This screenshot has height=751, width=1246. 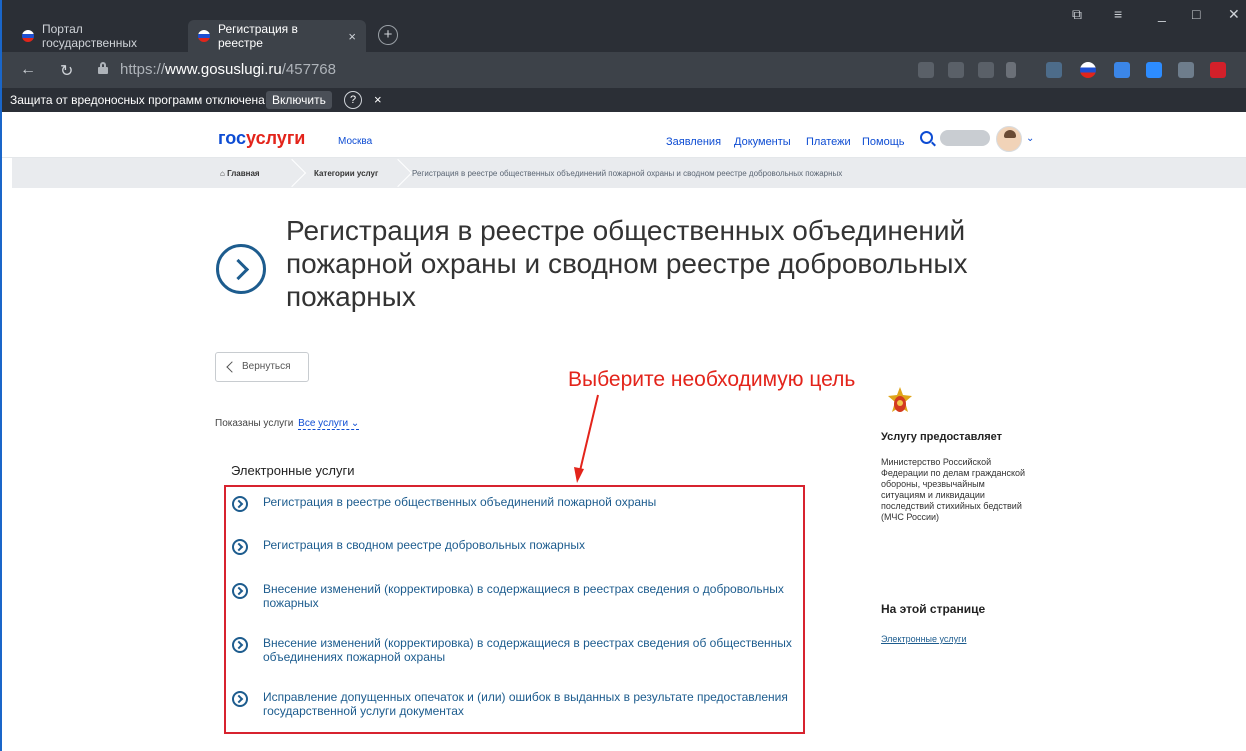 I want to click on breadcrumb-categories: Категории услуг, so click(x=346, y=173).